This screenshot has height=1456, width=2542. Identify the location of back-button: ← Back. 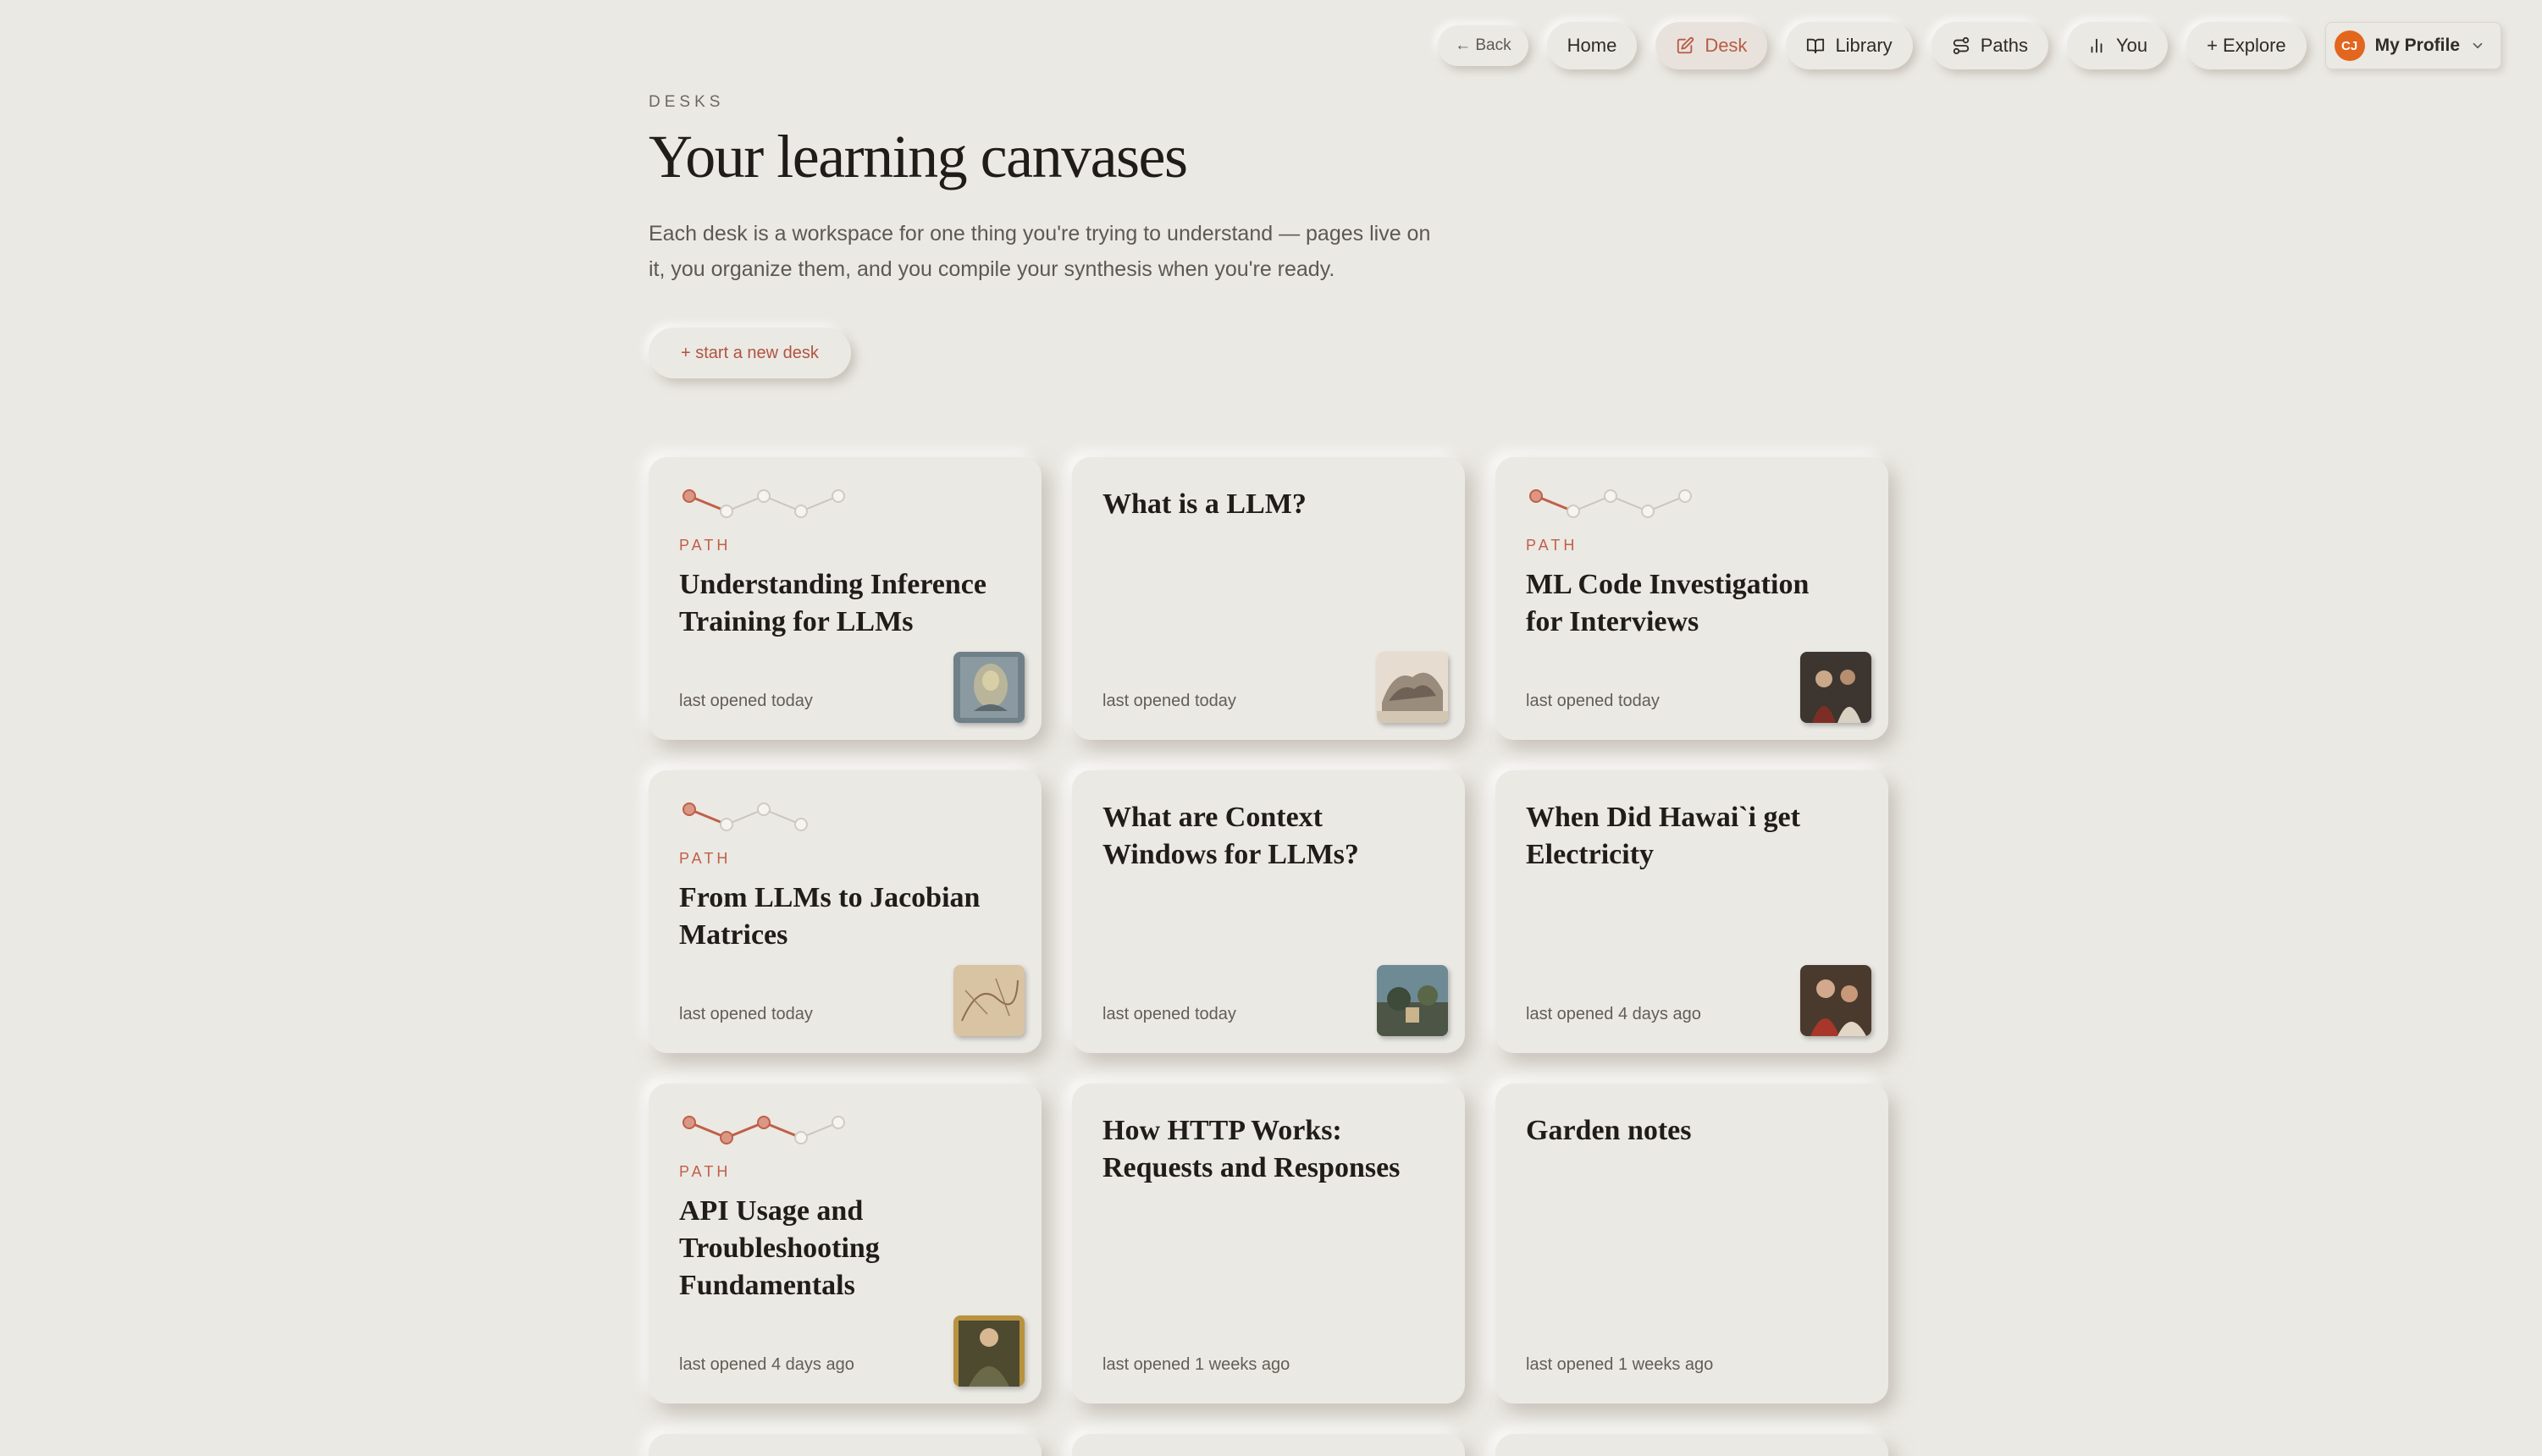
(1483, 45).